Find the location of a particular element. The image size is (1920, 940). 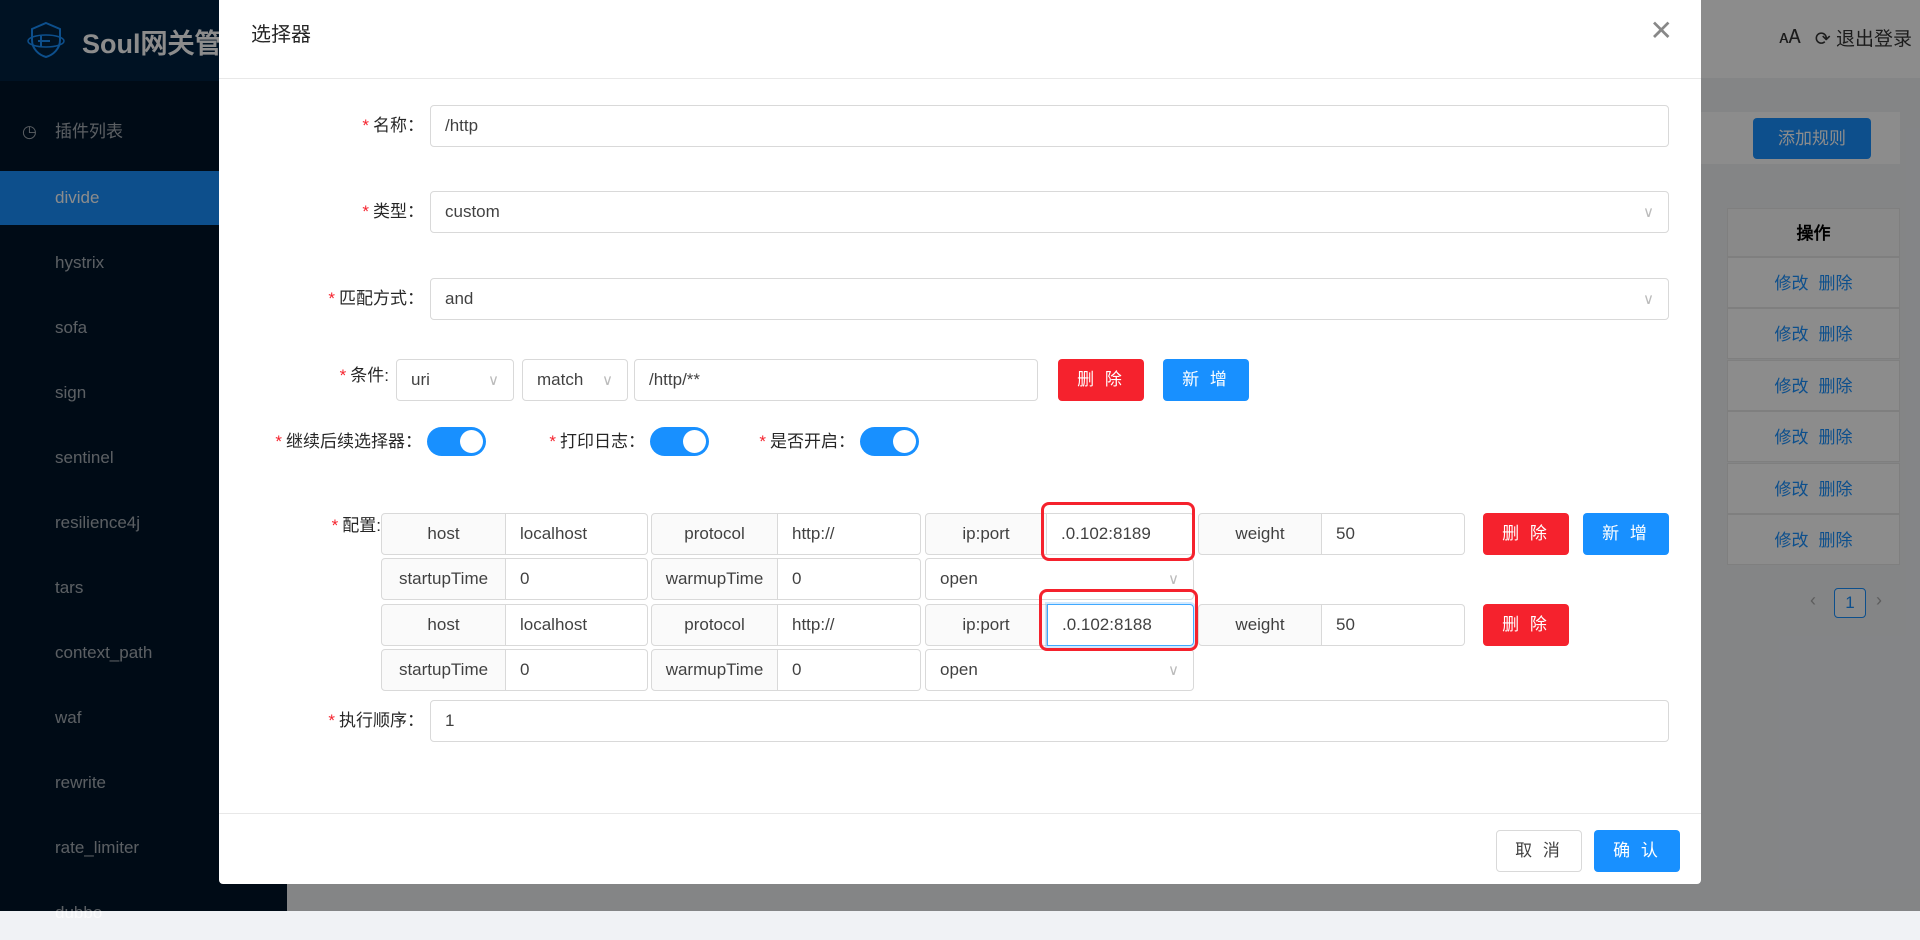

condition-label: * 条件: is located at coordinates (364, 375).